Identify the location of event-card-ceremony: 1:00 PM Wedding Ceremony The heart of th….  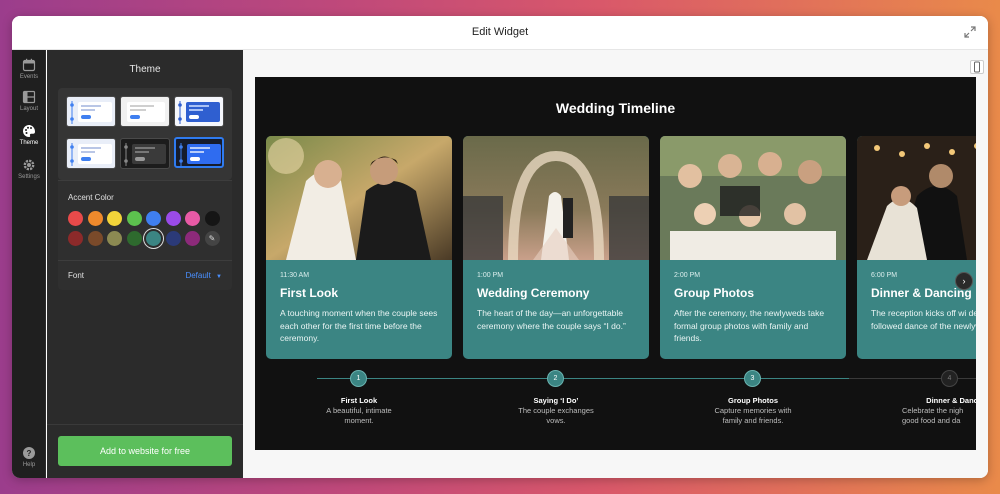
(556, 247).